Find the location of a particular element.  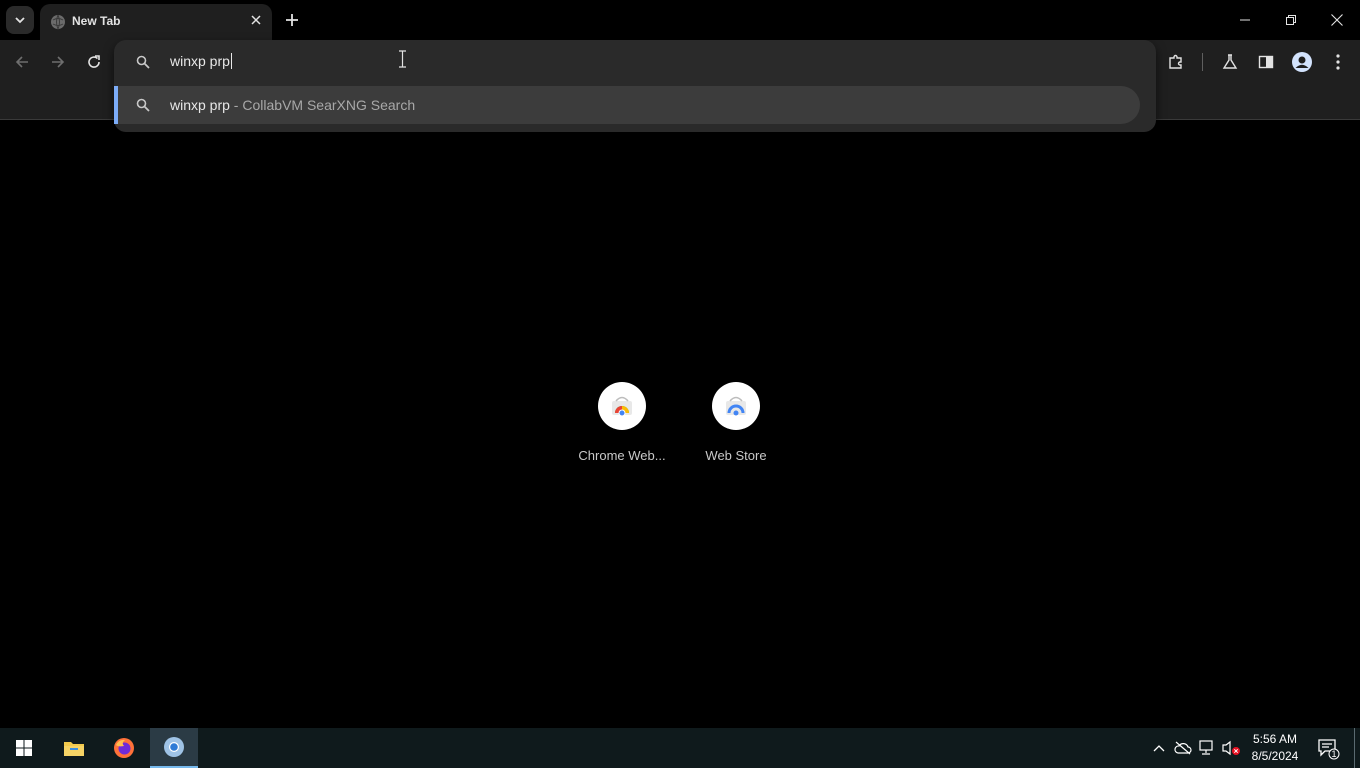

tab-search-button is located at coordinates (20, 20).